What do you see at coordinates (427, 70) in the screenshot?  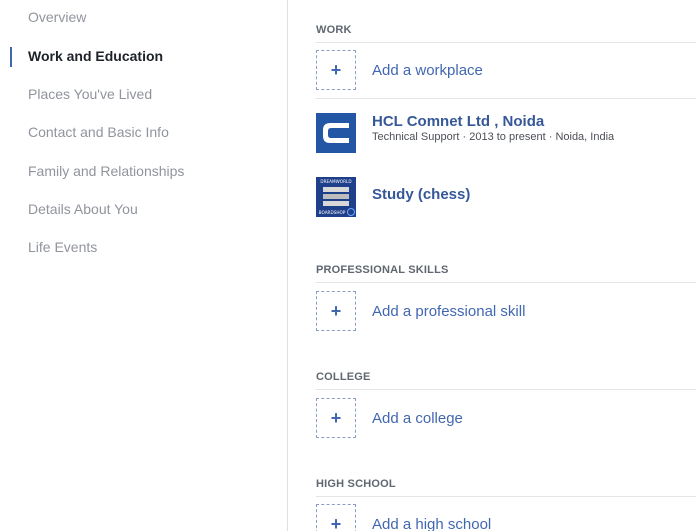 I see `add-workplace-label: Add a workplace` at bounding box center [427, 70].